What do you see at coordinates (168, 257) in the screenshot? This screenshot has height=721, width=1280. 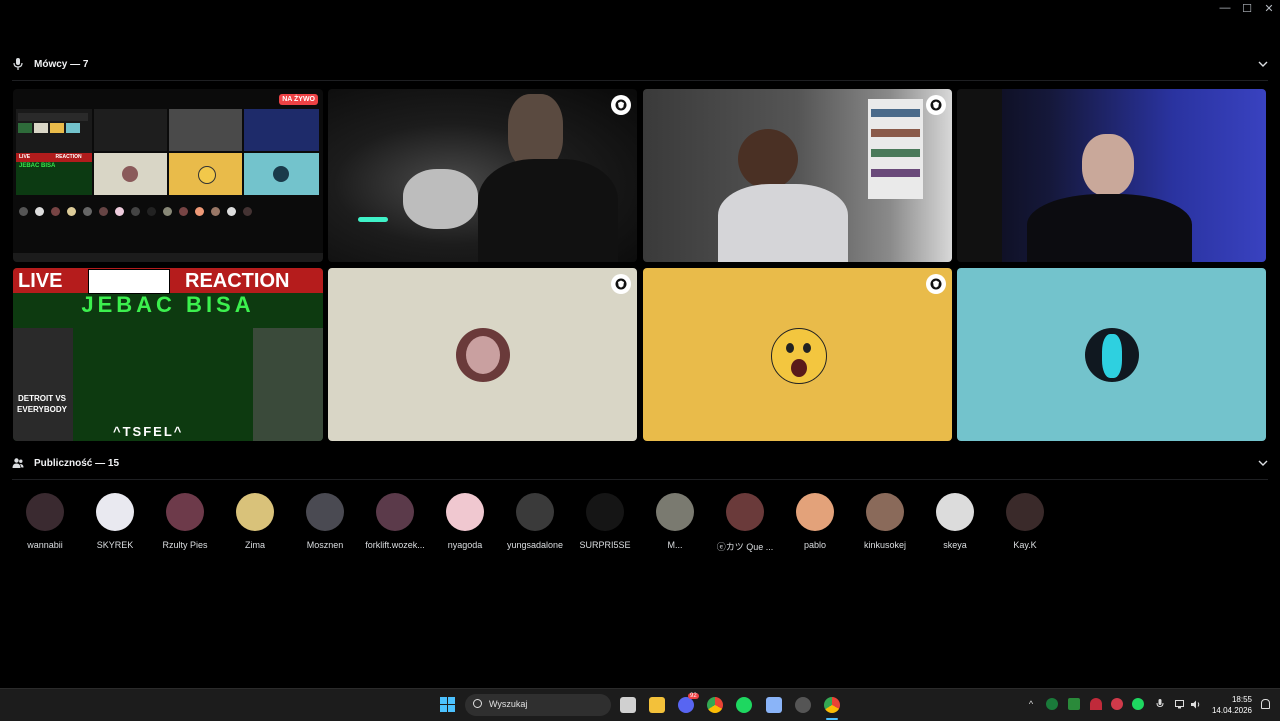 I see `mini-taskbar` at bounding box center [168, 257].